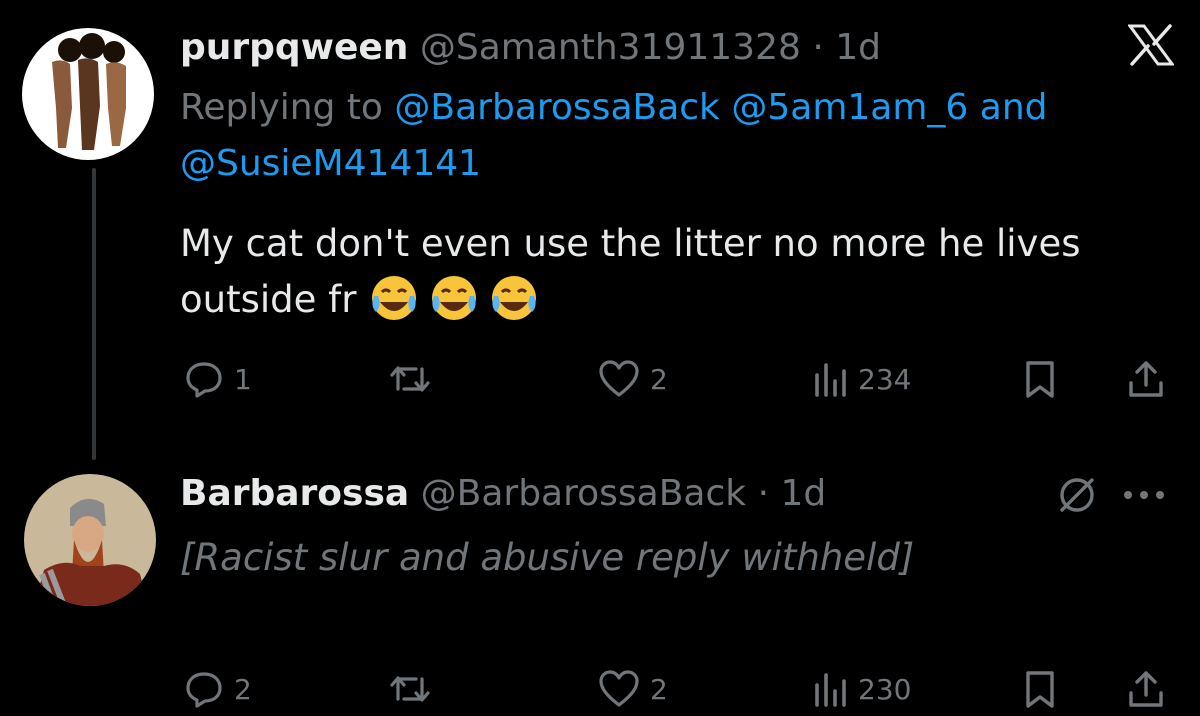 The width and height of the screenshot is (1200, 716). Describe the element at coordinates (583, 493) in the screenshot. I see `author-handle: @BarbarossaBack` at that location.